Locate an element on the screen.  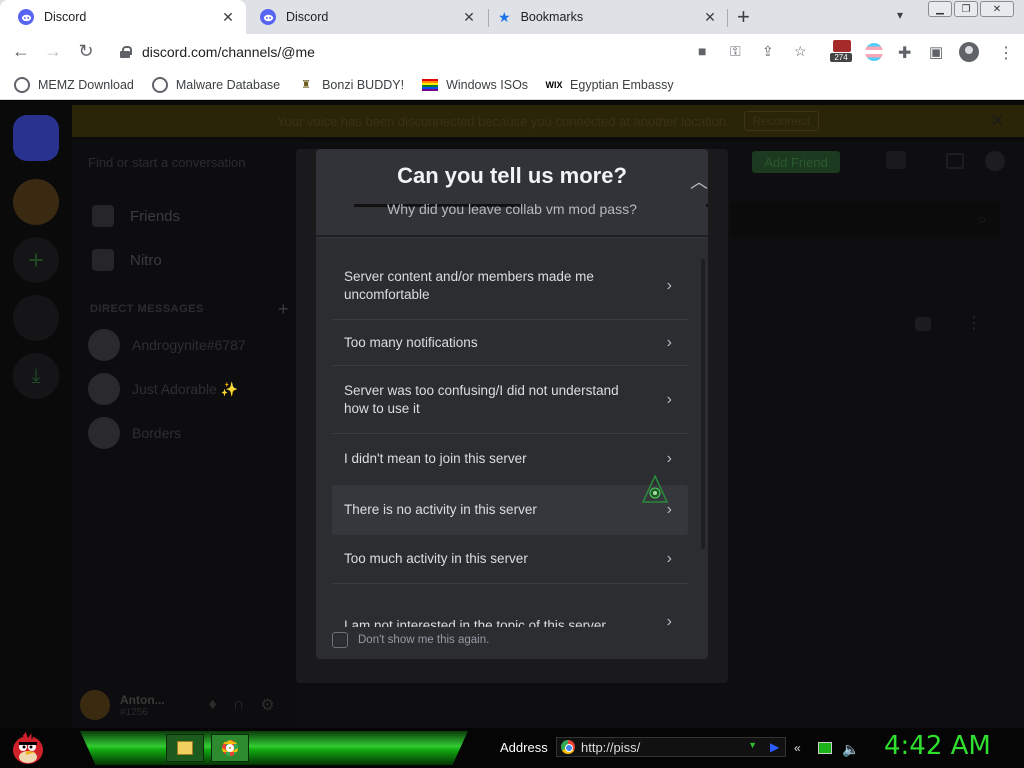
dropdown-arrow-icon: ▼ is located at coordinates (752, 745).